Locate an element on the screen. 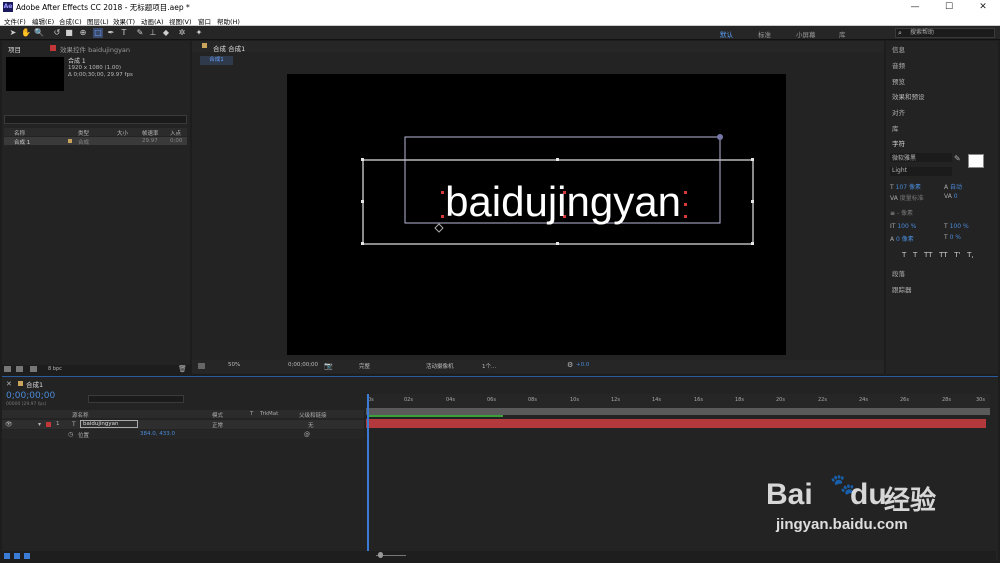 The image size is (1000, 563). trash-icon: 🗑 is located at coordinates (182, 369).